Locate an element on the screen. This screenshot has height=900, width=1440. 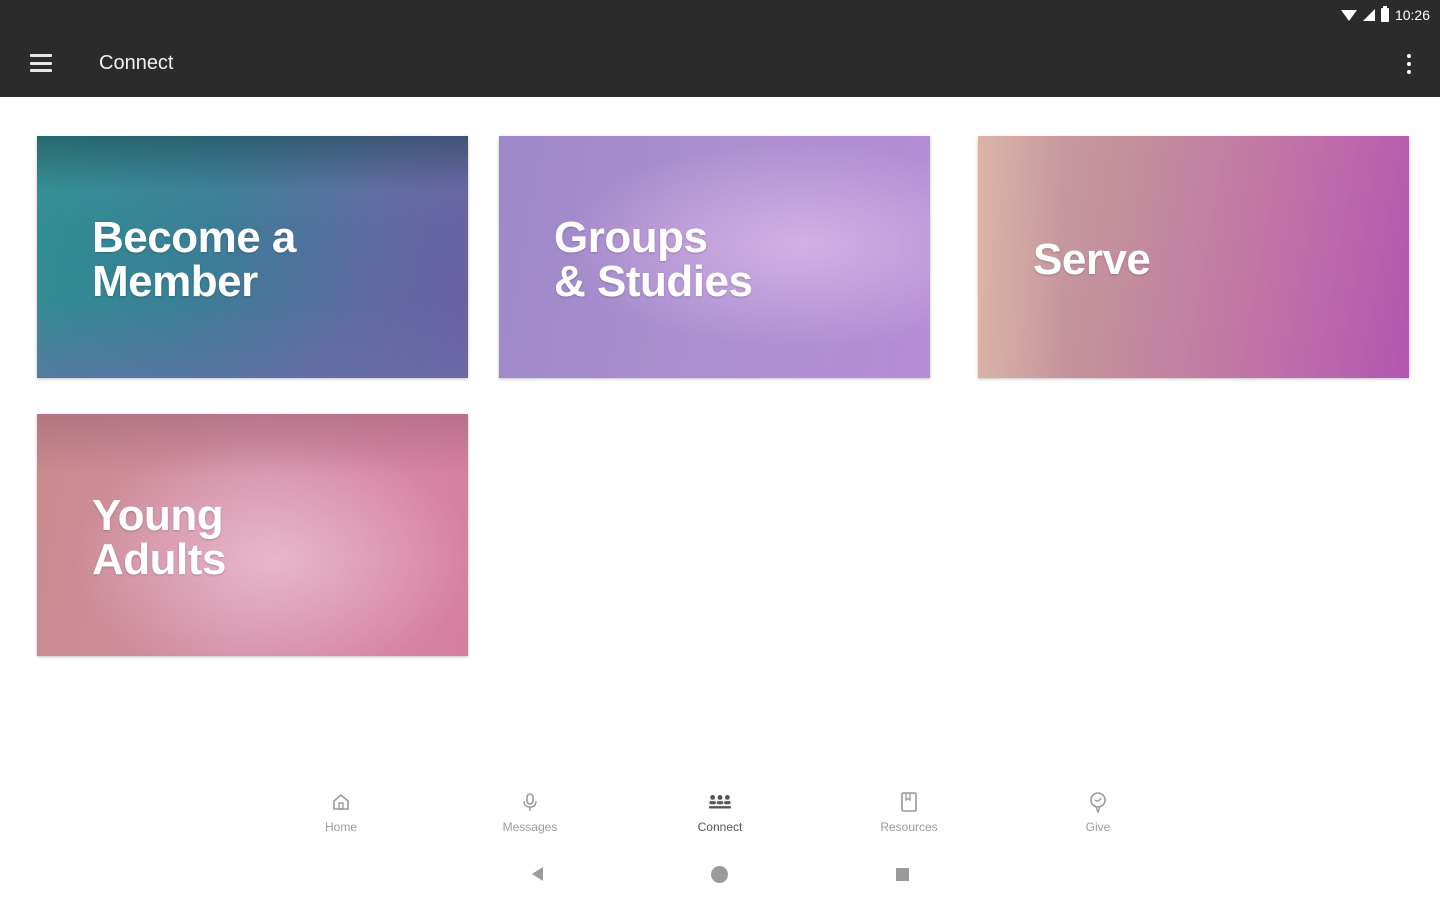
bottom-navigation: Home Messages Connect Resources Give is located at coordinates (720, 815).